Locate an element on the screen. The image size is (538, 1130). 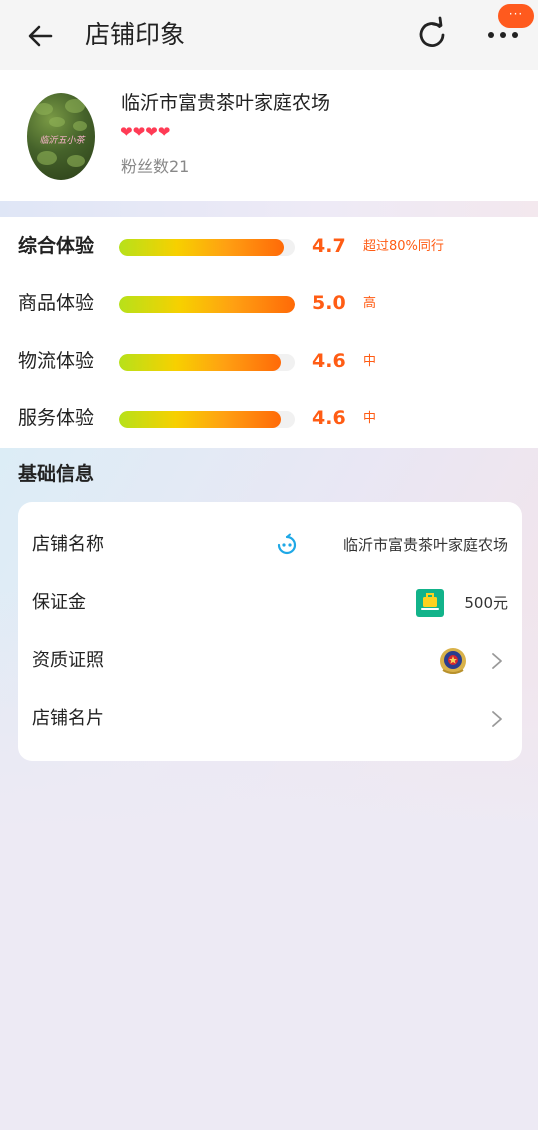
score-value: 5.0 is located at coordinates (329, 303).